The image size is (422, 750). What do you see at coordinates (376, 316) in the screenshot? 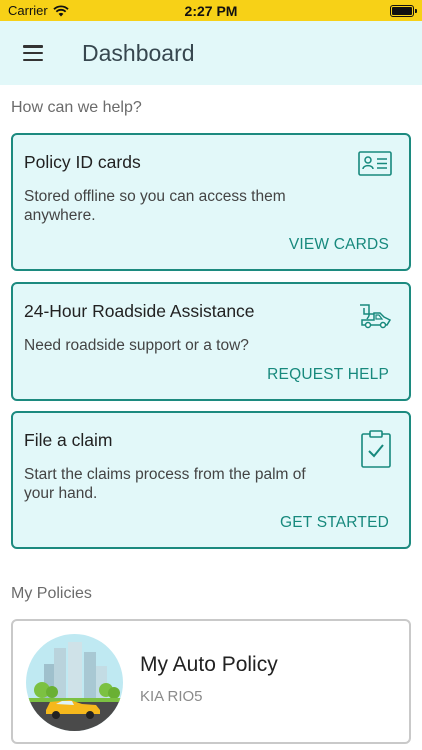
I see `tow-truck-icon` at bounding box center [376, 316].